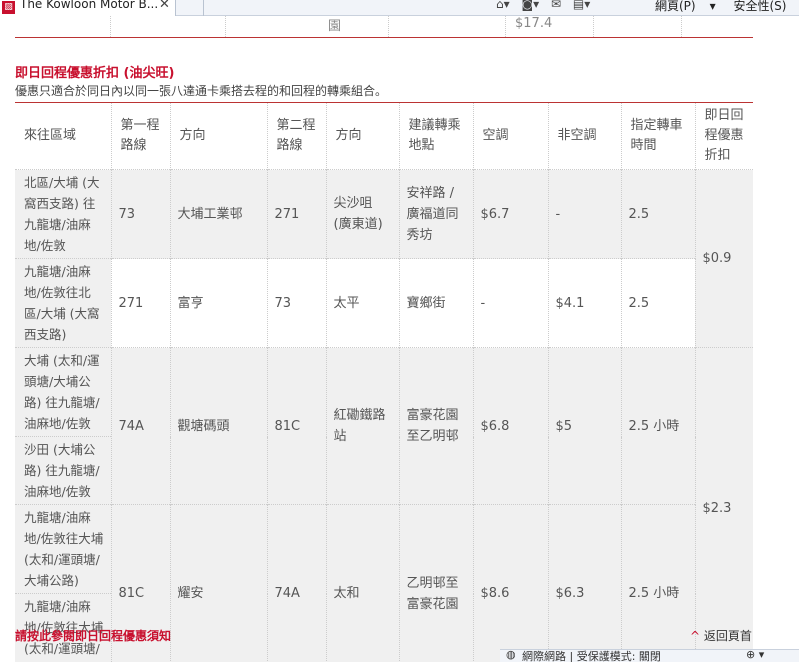 The width and height of the screenshot is (799, 662). I want to click on header-nonac: 非空調, so click(584, 136).